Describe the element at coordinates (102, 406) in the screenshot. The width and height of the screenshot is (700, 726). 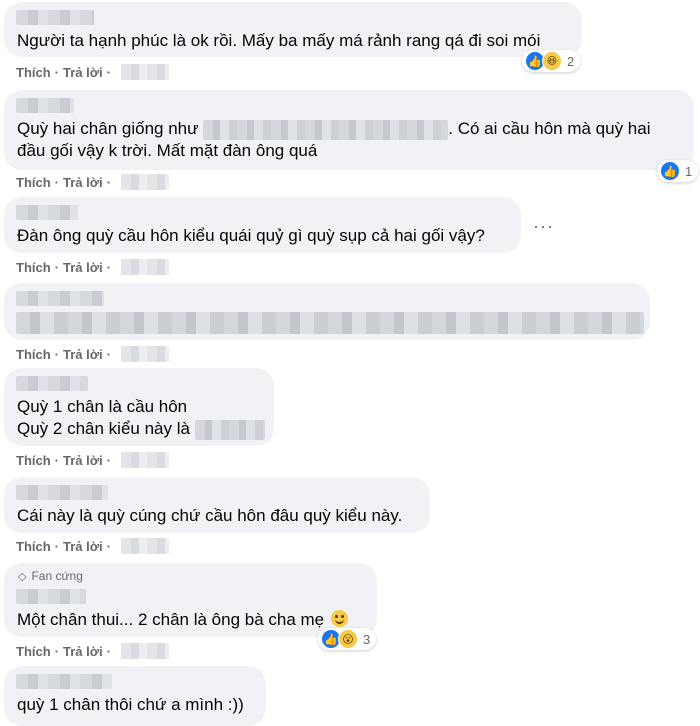
I see `comment-text-line-1: Quỳ 1 chân là cầu hôn` at that location.